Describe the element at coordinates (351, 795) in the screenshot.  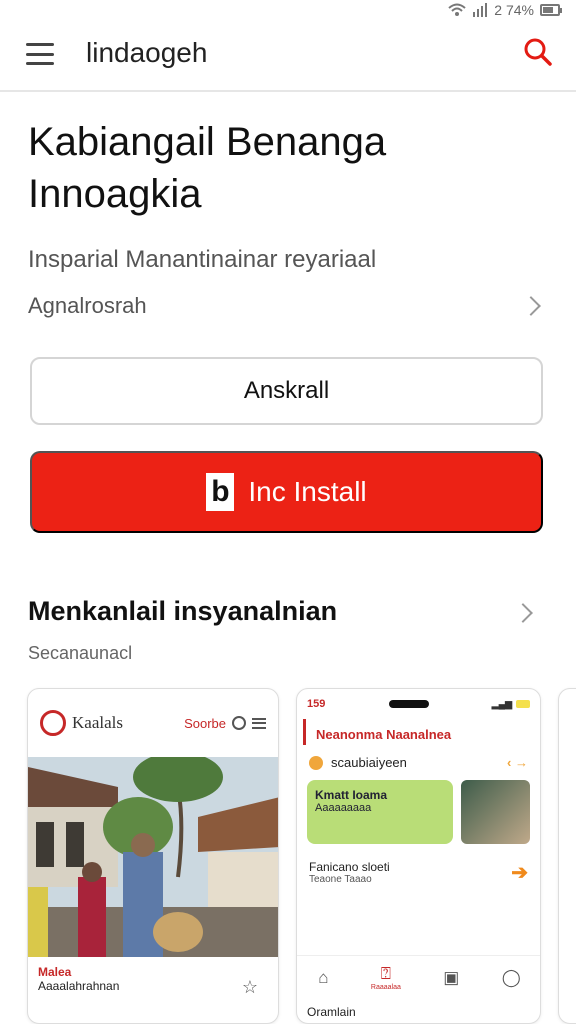
I see `promo-banner-title: Kmatt Ioama` at that location.